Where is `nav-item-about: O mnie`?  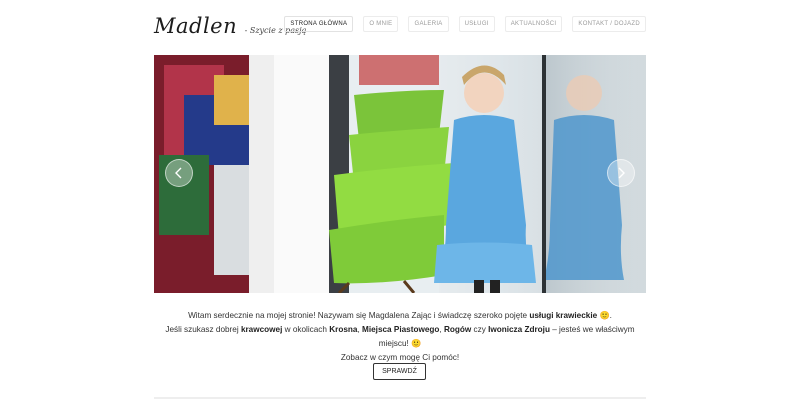
nav-item-about: O mnie is located at coordinates (381, 24).